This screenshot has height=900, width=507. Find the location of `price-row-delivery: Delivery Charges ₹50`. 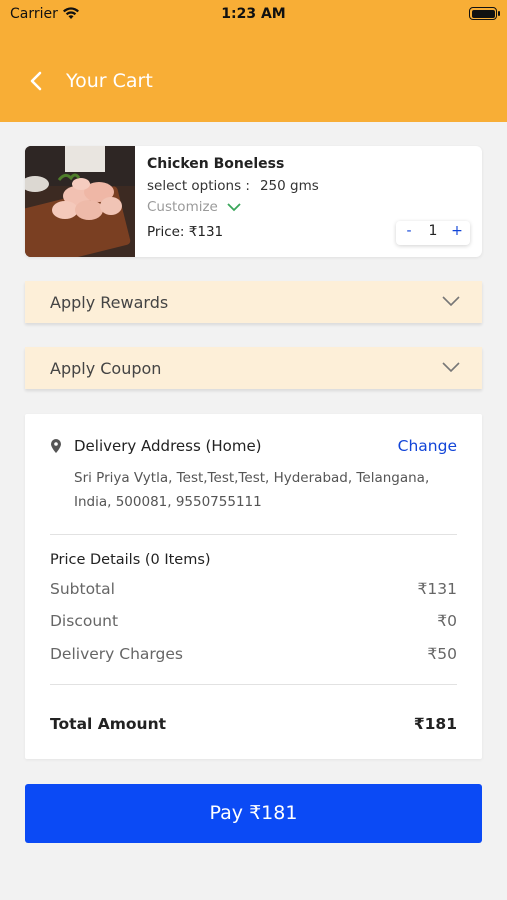

price-row-delivery: Delivery Charges ₹50 is located at coordinates (253, 656).